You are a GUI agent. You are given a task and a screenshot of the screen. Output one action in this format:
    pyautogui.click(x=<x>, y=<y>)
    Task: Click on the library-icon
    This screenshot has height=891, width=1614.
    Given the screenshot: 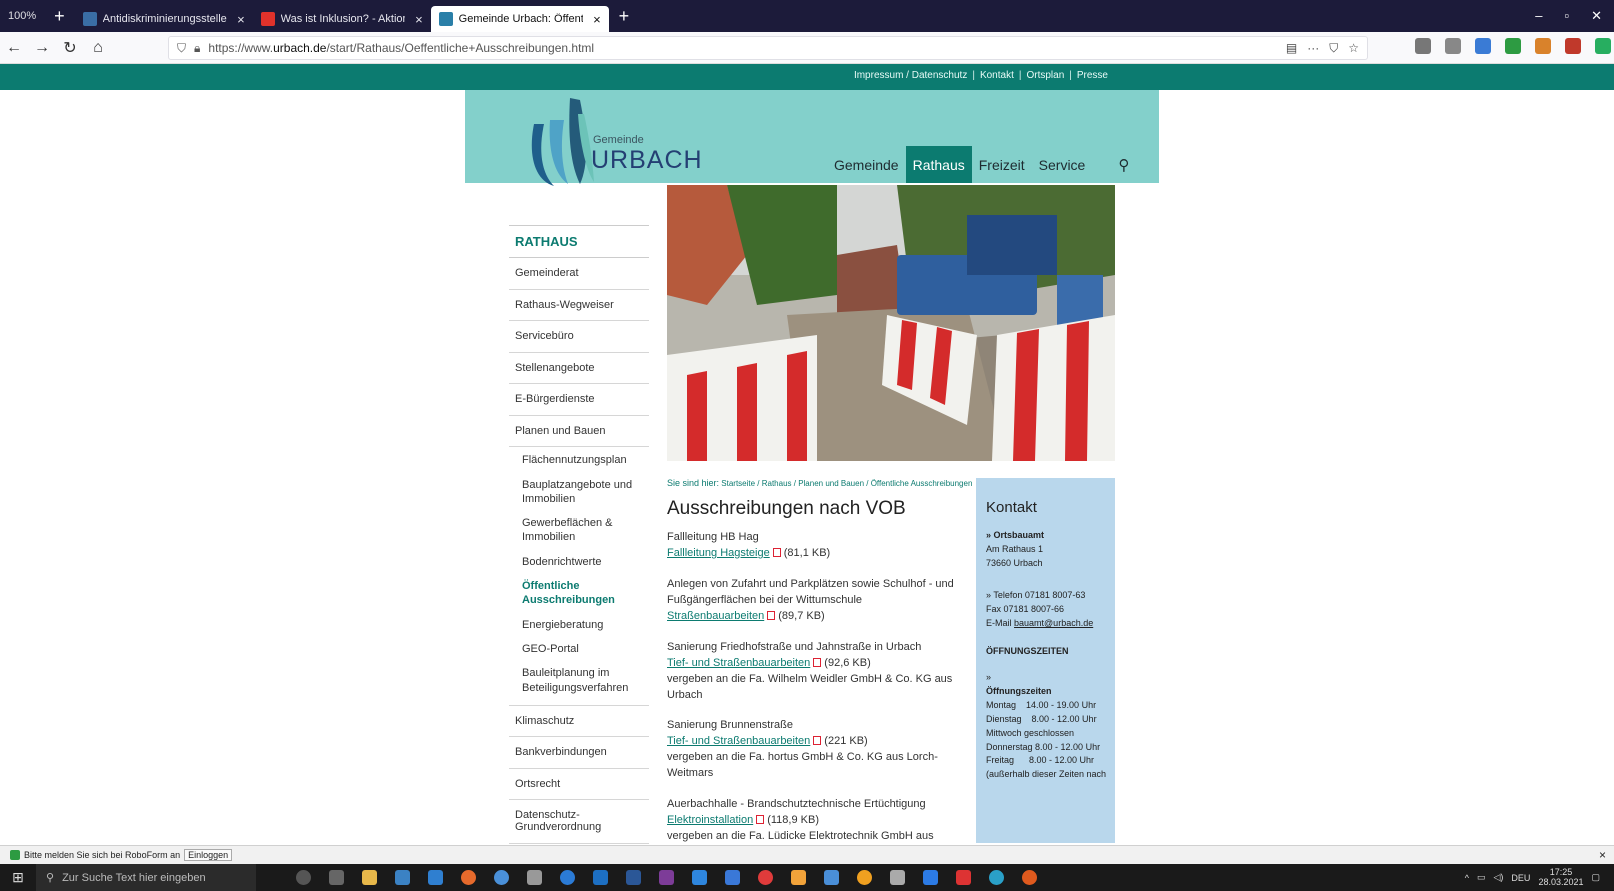 What is the action you would take?
    pyautogui.click(x=1423, y=46)
    